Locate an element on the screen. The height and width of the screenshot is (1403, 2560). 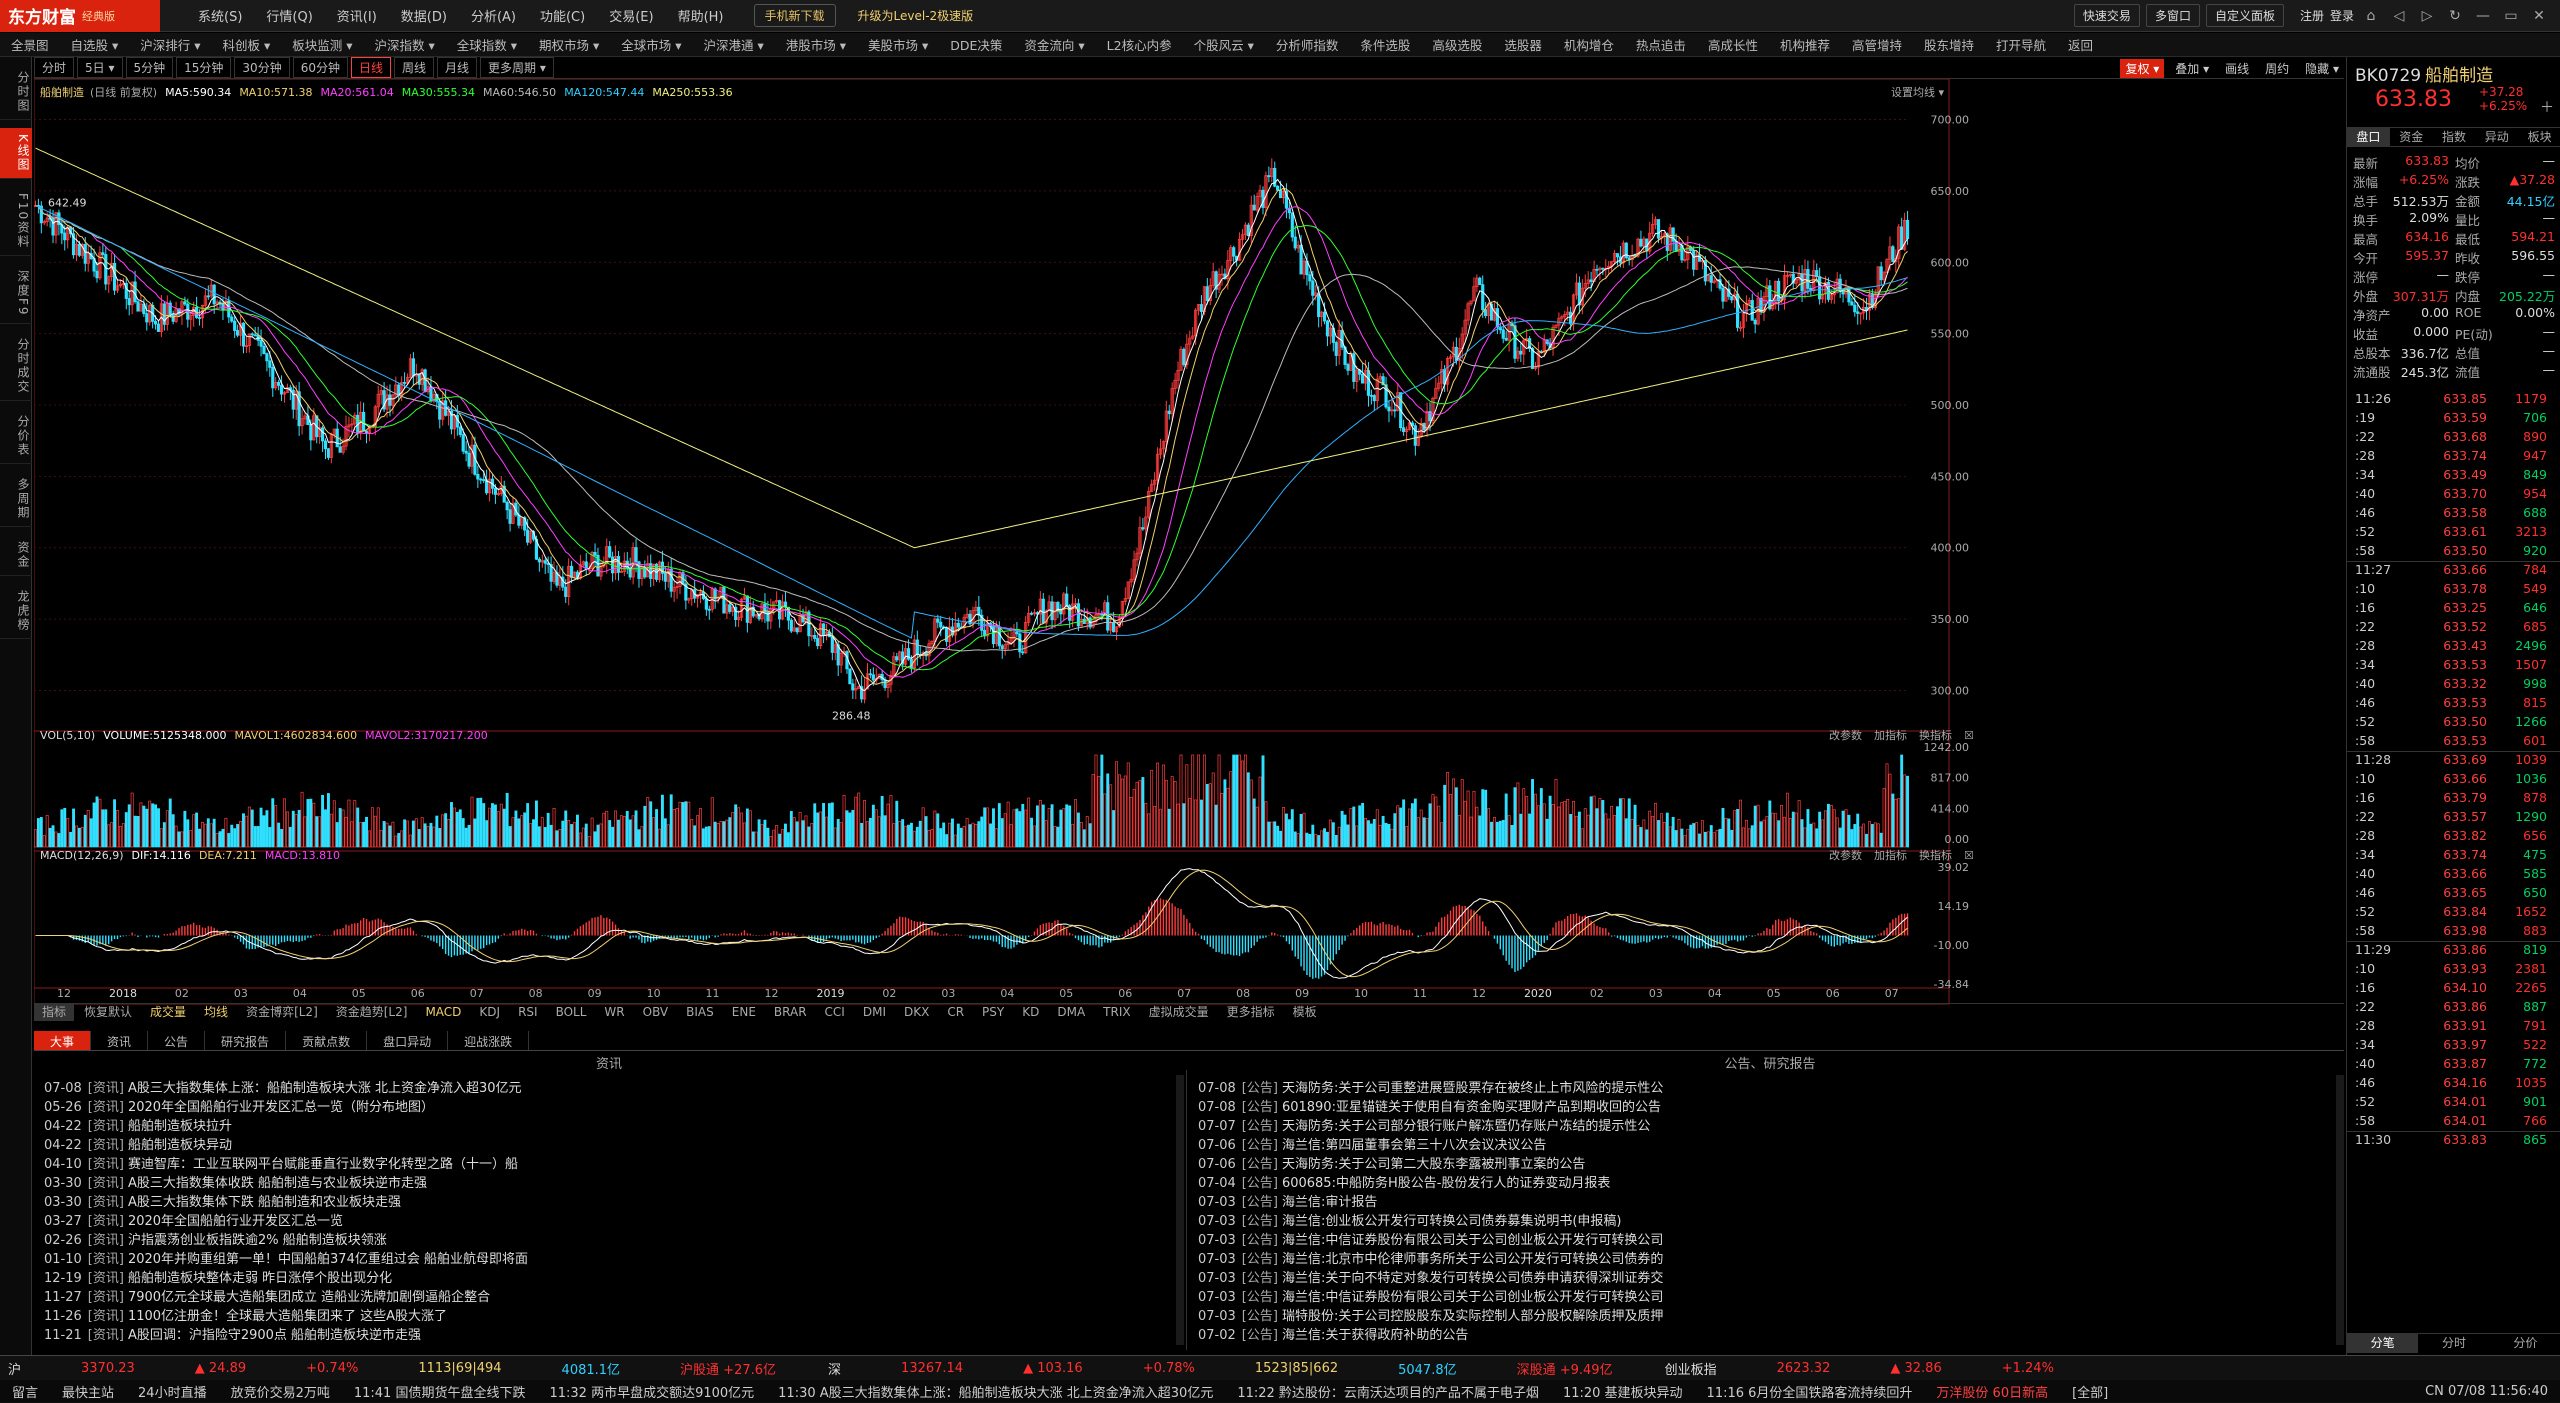
announcement-item: 07-06 [公告] 海兰信:第四届董事会第三十八次会议决议公告 is located at coordinates (1763, 1143).